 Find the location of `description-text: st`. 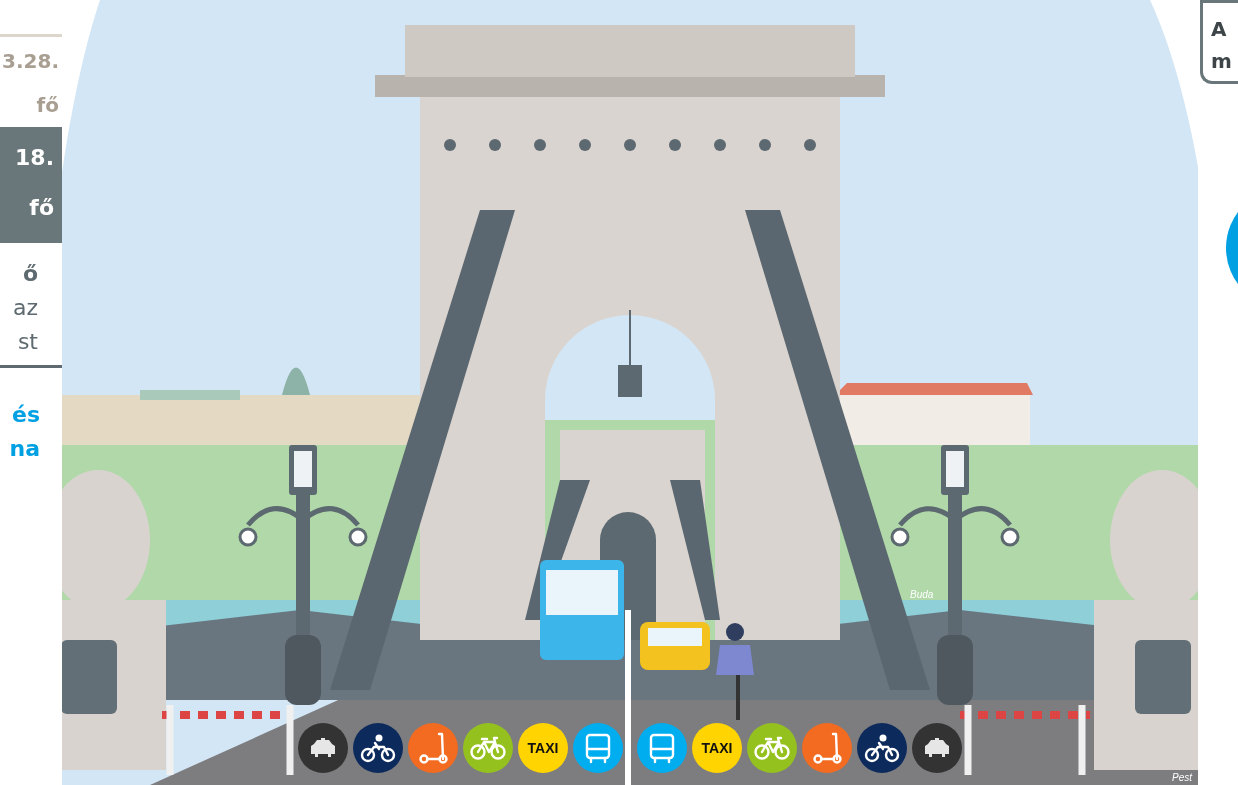

description-text: st is located at coordinates (28, 342).